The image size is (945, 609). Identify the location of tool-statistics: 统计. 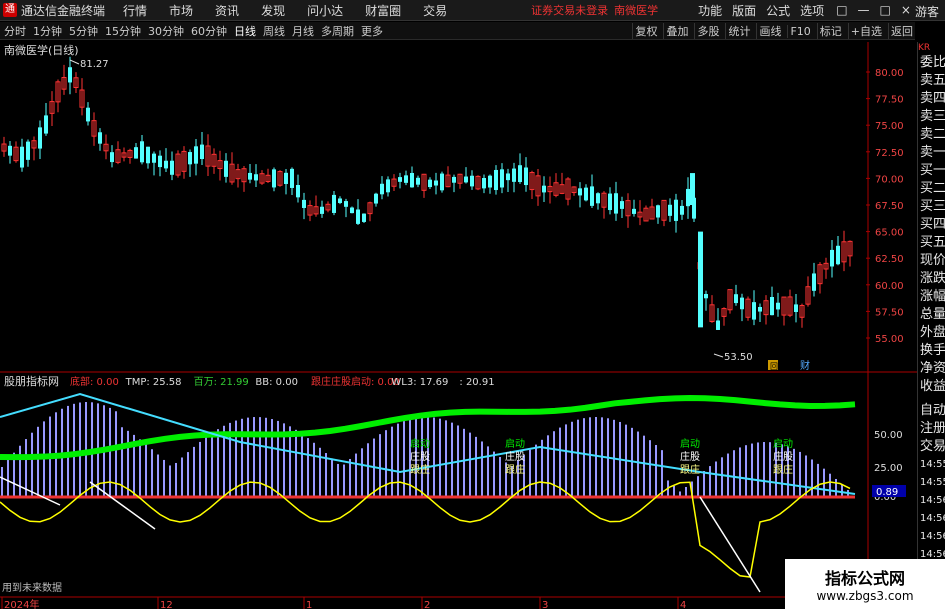
(738, 31).